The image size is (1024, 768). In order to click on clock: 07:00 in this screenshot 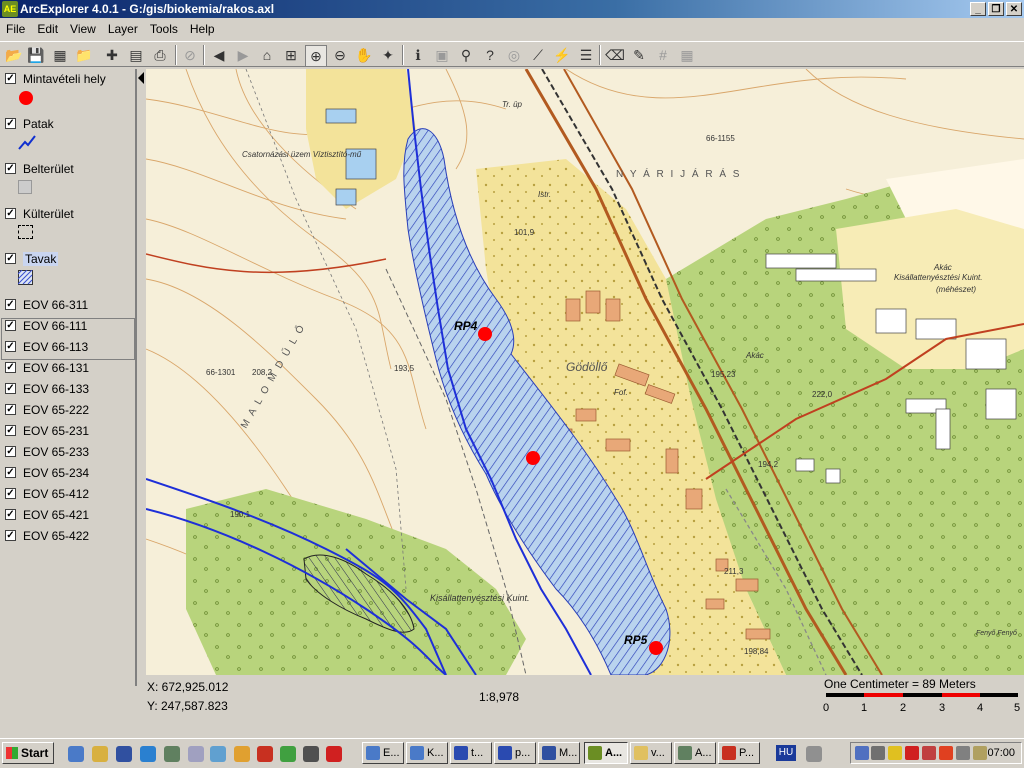, I will do `click(1001, 753)`.